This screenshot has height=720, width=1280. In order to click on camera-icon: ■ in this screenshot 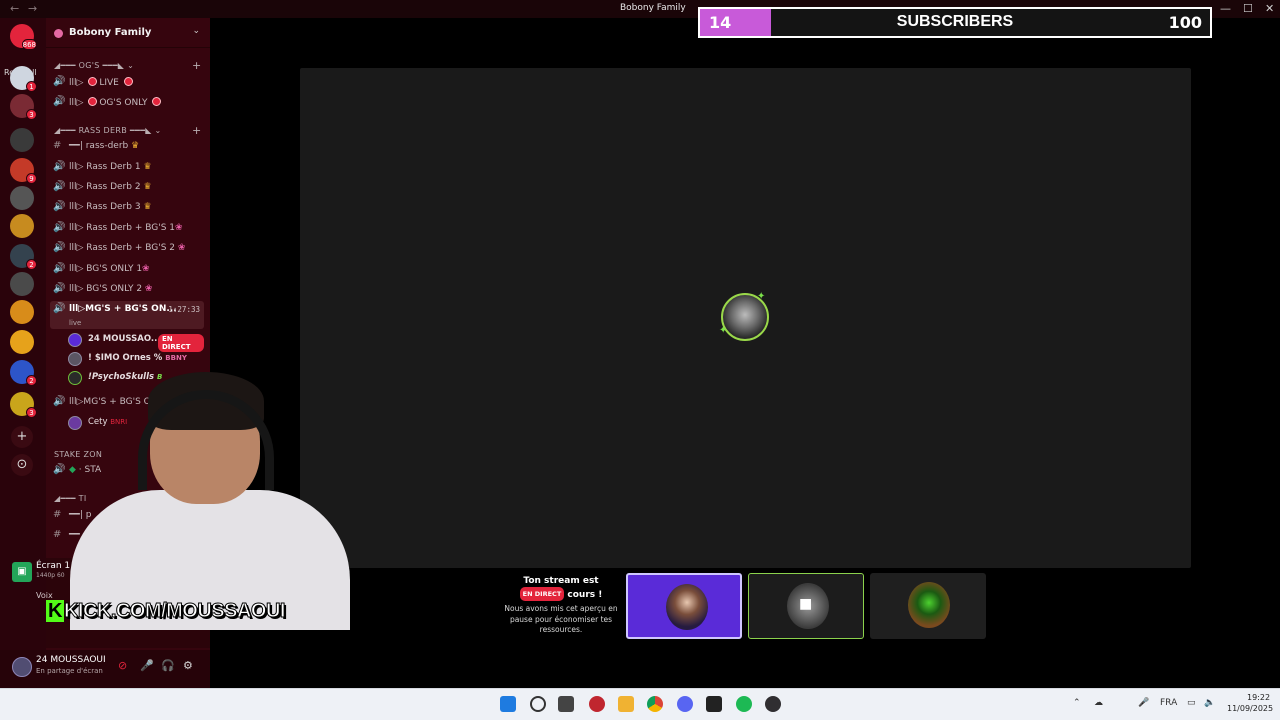, I will do `click(806, 604)`.